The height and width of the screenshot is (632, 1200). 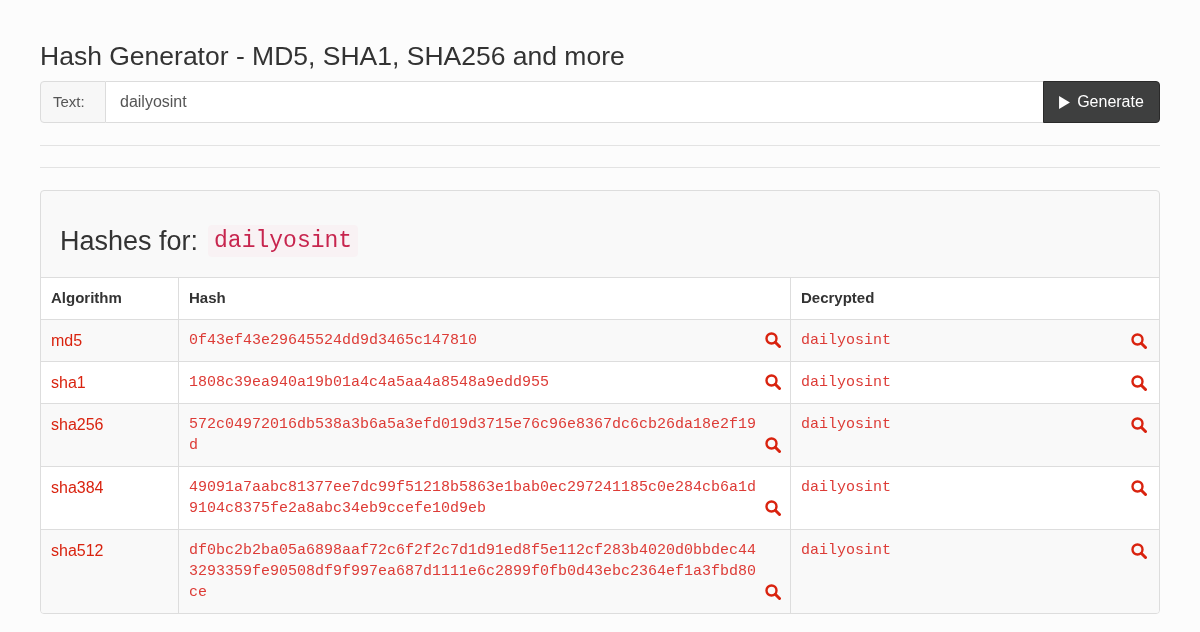 What do you see at coordinates (574, 102) in the screenshot?
I see `text-input: dailyosint` at bounding box center [574, 102].